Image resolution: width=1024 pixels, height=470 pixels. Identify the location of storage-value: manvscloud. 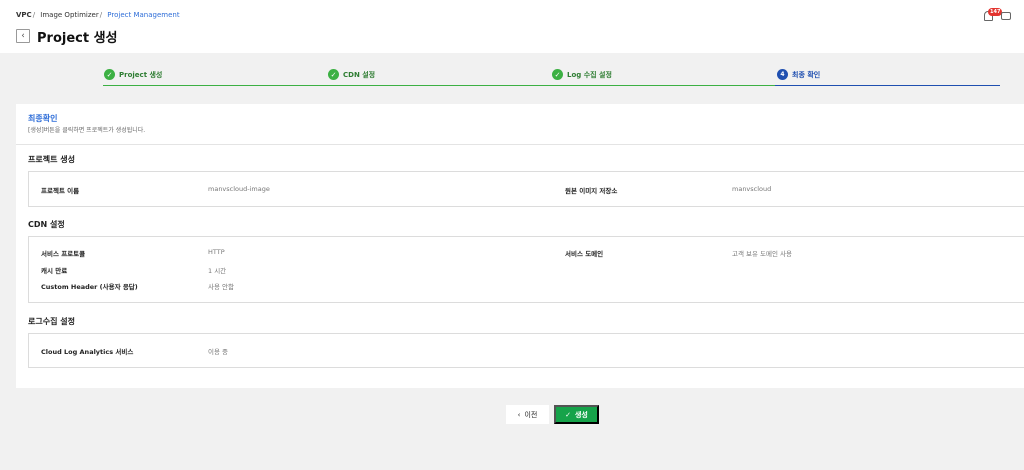
(752, 189).